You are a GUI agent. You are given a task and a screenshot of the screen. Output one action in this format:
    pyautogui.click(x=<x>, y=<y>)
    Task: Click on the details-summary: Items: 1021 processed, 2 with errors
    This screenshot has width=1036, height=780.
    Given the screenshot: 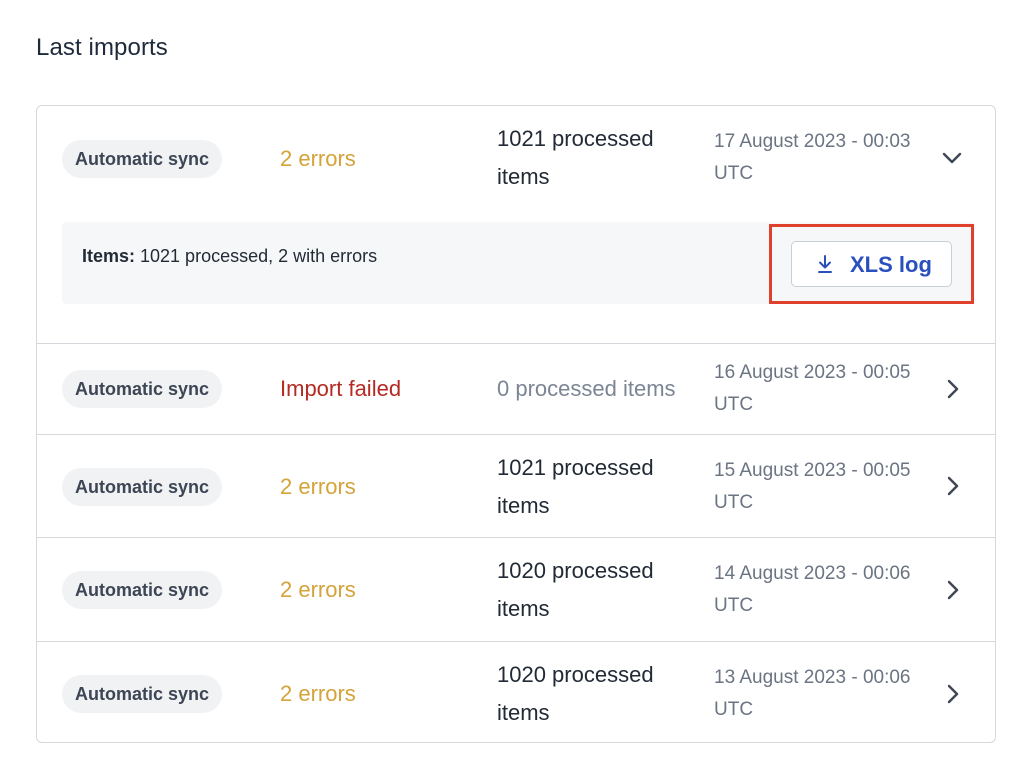 What is the action you would take?
    pyautogui.click(x=229, y=256)
    